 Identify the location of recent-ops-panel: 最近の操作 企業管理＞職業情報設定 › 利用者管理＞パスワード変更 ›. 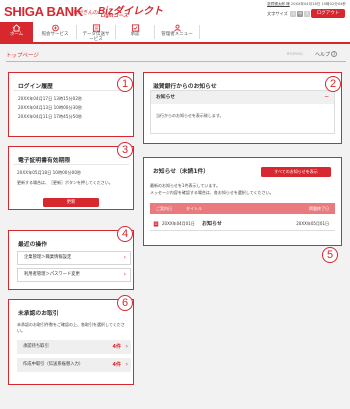
(71, 260).